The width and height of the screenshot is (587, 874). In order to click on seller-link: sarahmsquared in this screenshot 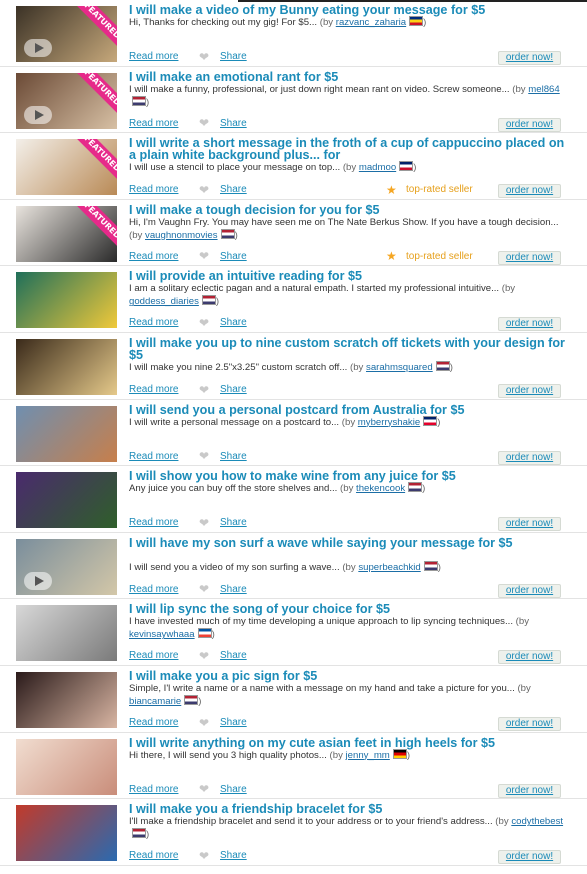, I will do `click(399, 367)`.